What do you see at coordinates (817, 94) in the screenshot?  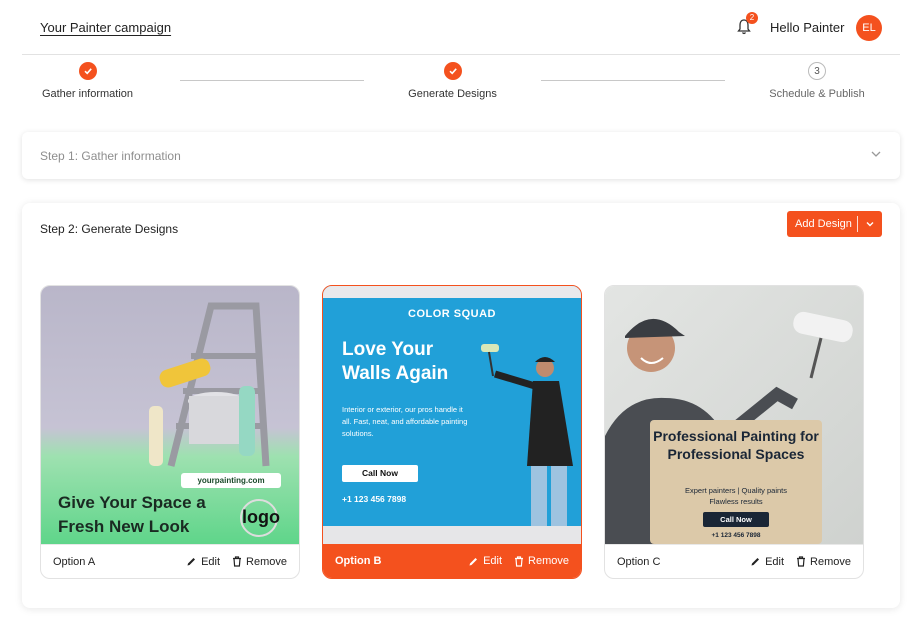 I see `step-label: Schedule & Publish` at bounding box center [817, 94].